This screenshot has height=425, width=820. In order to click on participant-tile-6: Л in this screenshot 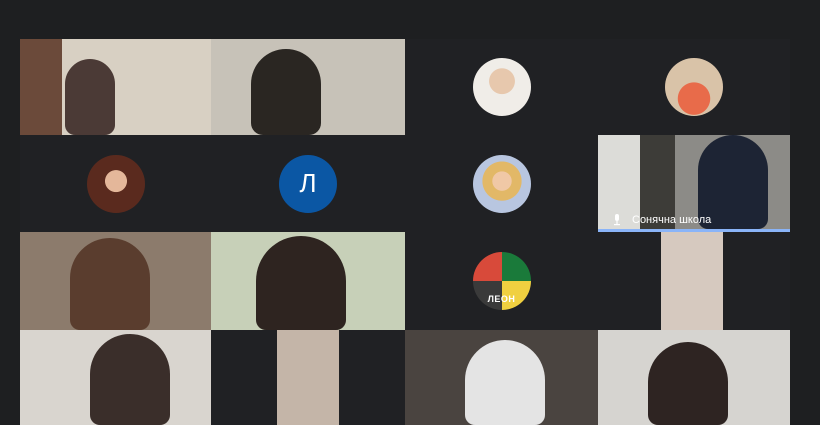, I will do `click(308, 183)`.